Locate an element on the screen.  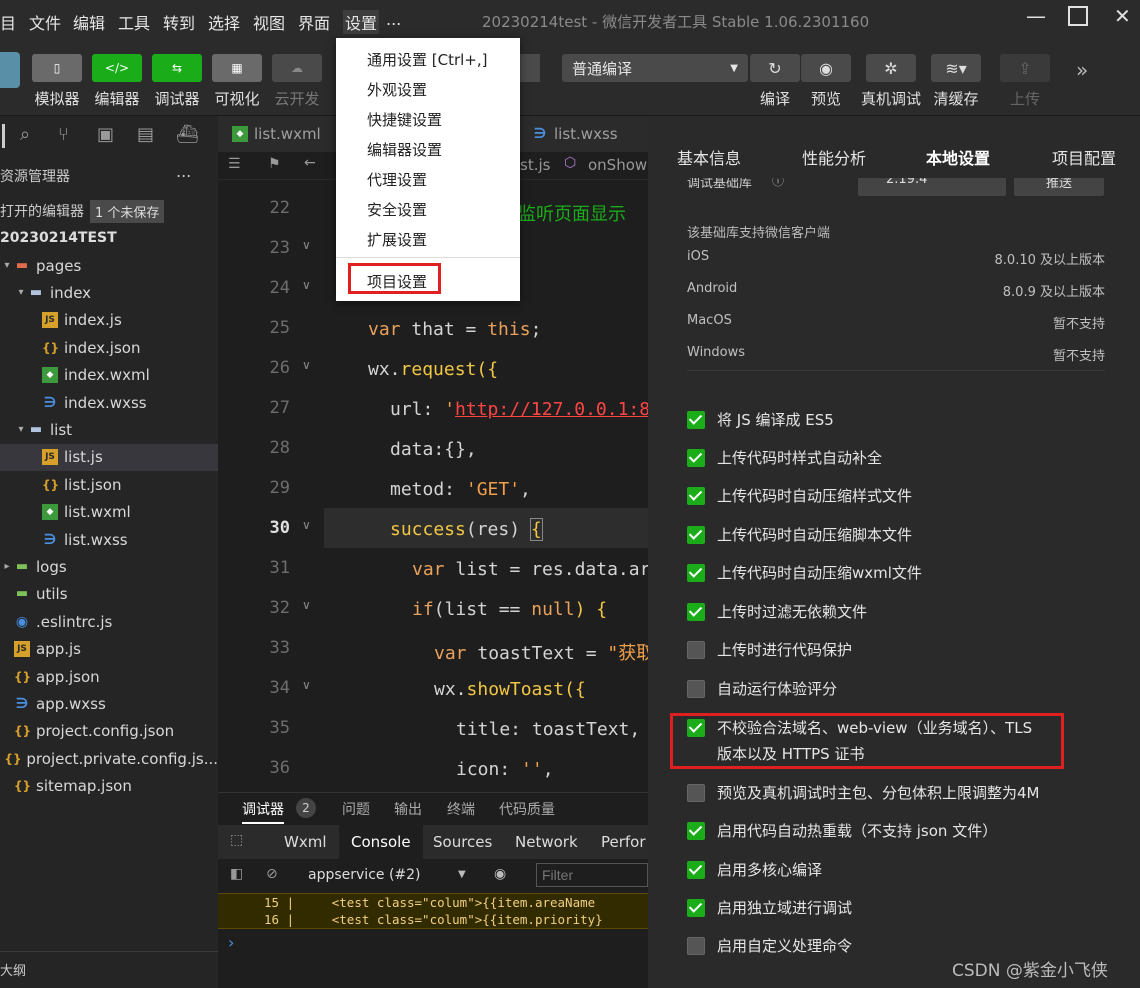
preview-button: ◉ is located at coordinates (826, 68).